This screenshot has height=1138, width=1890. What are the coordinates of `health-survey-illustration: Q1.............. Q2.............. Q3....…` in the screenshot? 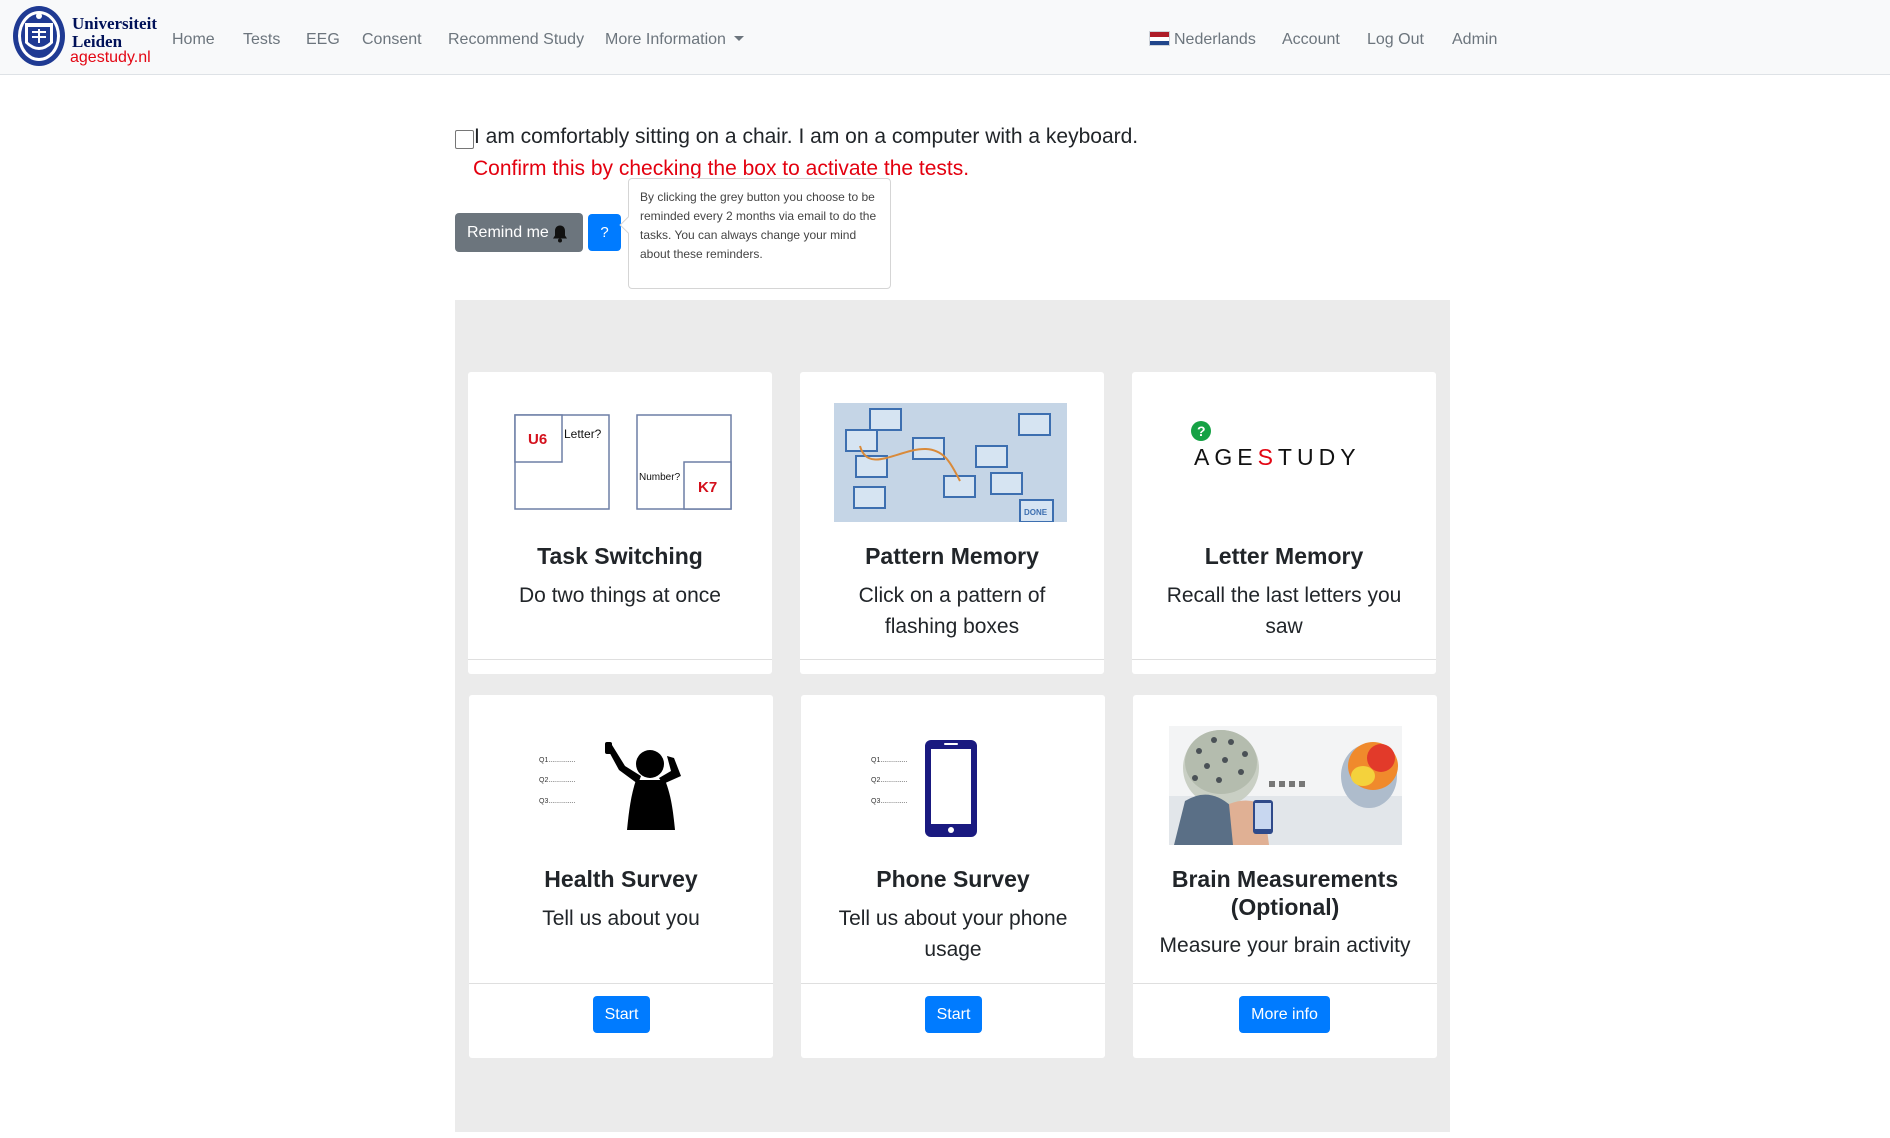 It's located at (610, 786).